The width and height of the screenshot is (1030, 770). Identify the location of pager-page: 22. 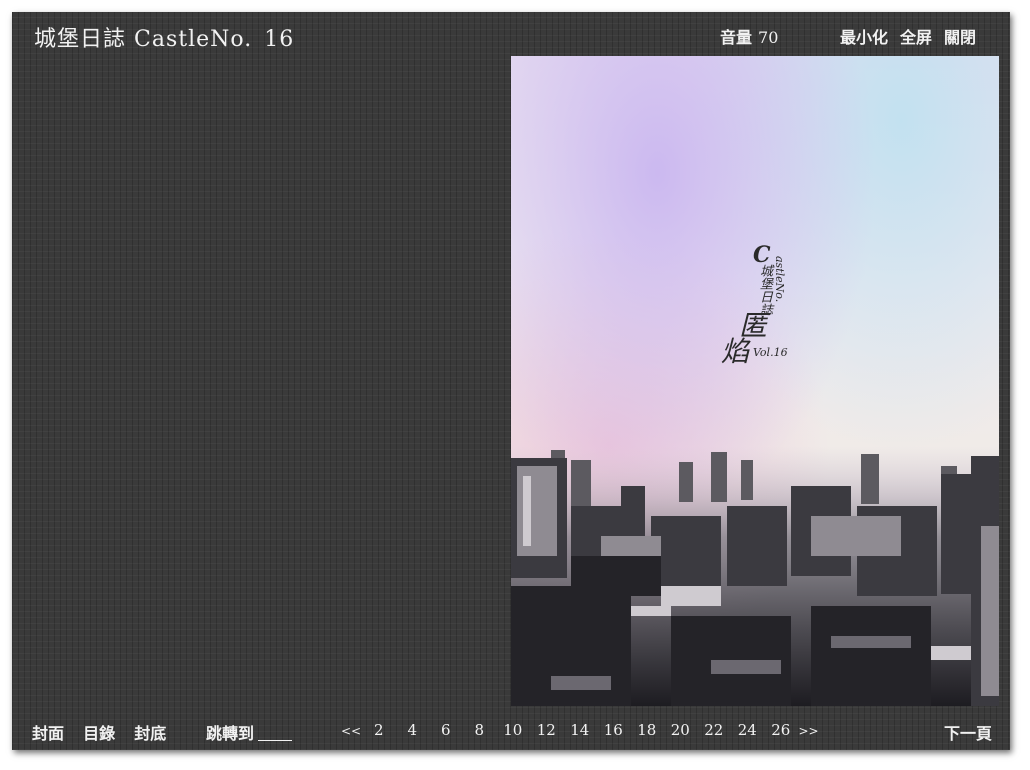
(714, 730).